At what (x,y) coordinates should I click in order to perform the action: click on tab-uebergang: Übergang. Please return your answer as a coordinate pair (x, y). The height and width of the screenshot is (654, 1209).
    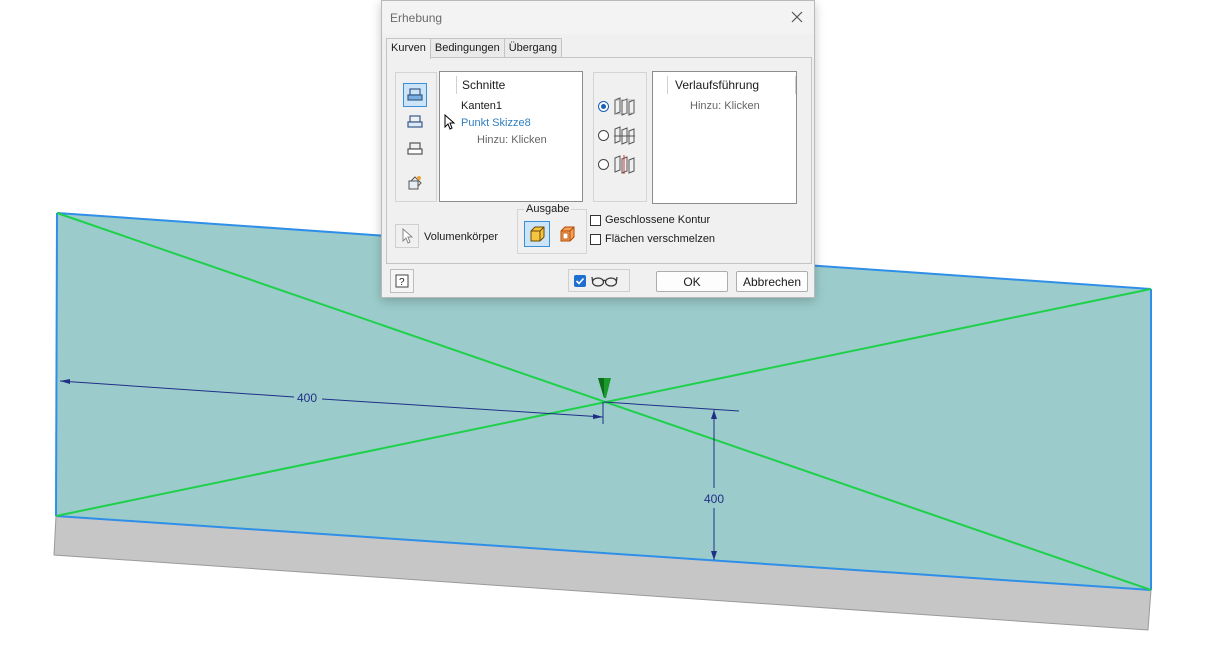
    Looking at the image, I should click on (533, 48).